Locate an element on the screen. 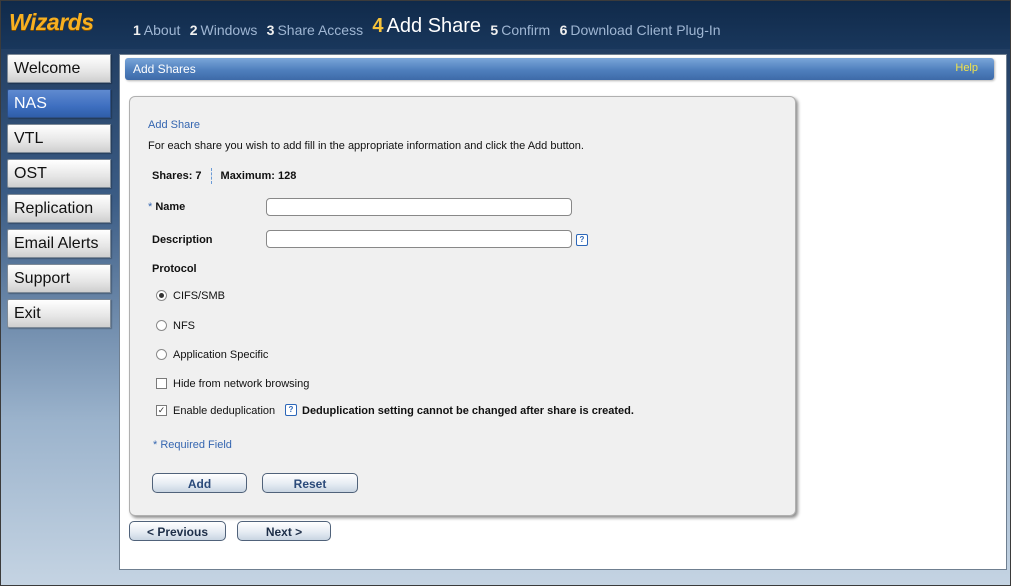  maximum-count: Maximum: 128 is located at coordinates (258, 175).